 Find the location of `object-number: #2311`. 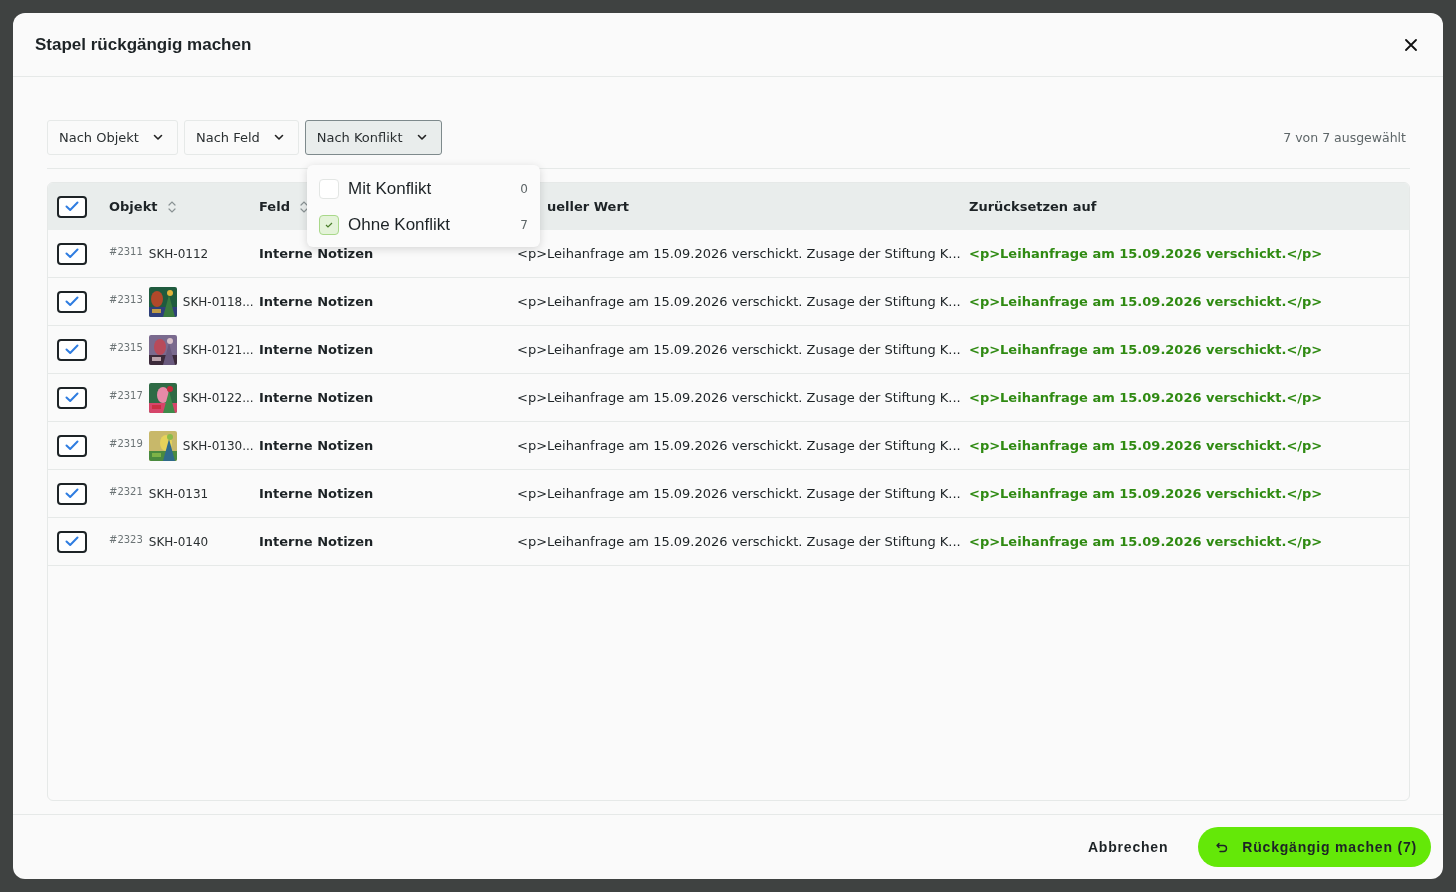

object-number: #2311 is located at coordinates (126, 251).